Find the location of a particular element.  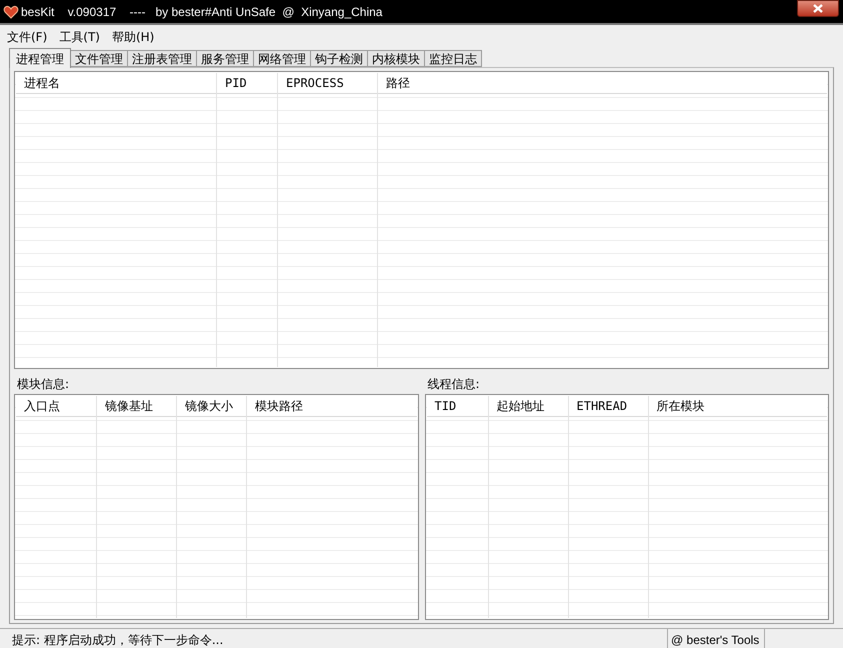

tab: 进程管理 is located at coordinates (40, 58).